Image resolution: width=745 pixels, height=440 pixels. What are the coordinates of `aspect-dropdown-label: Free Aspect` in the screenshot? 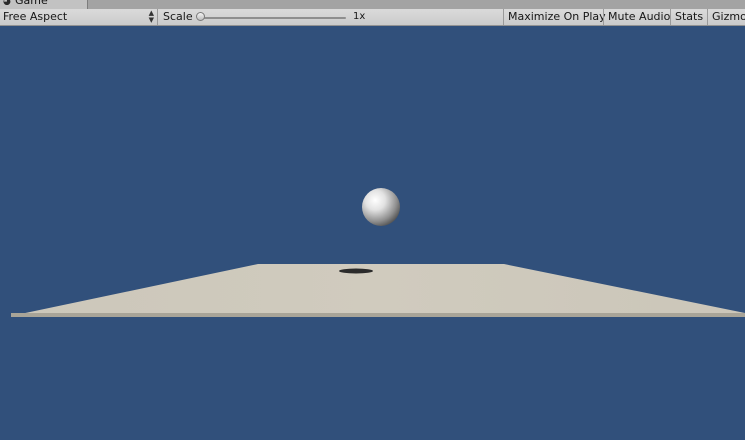 It's located at (35, 16).